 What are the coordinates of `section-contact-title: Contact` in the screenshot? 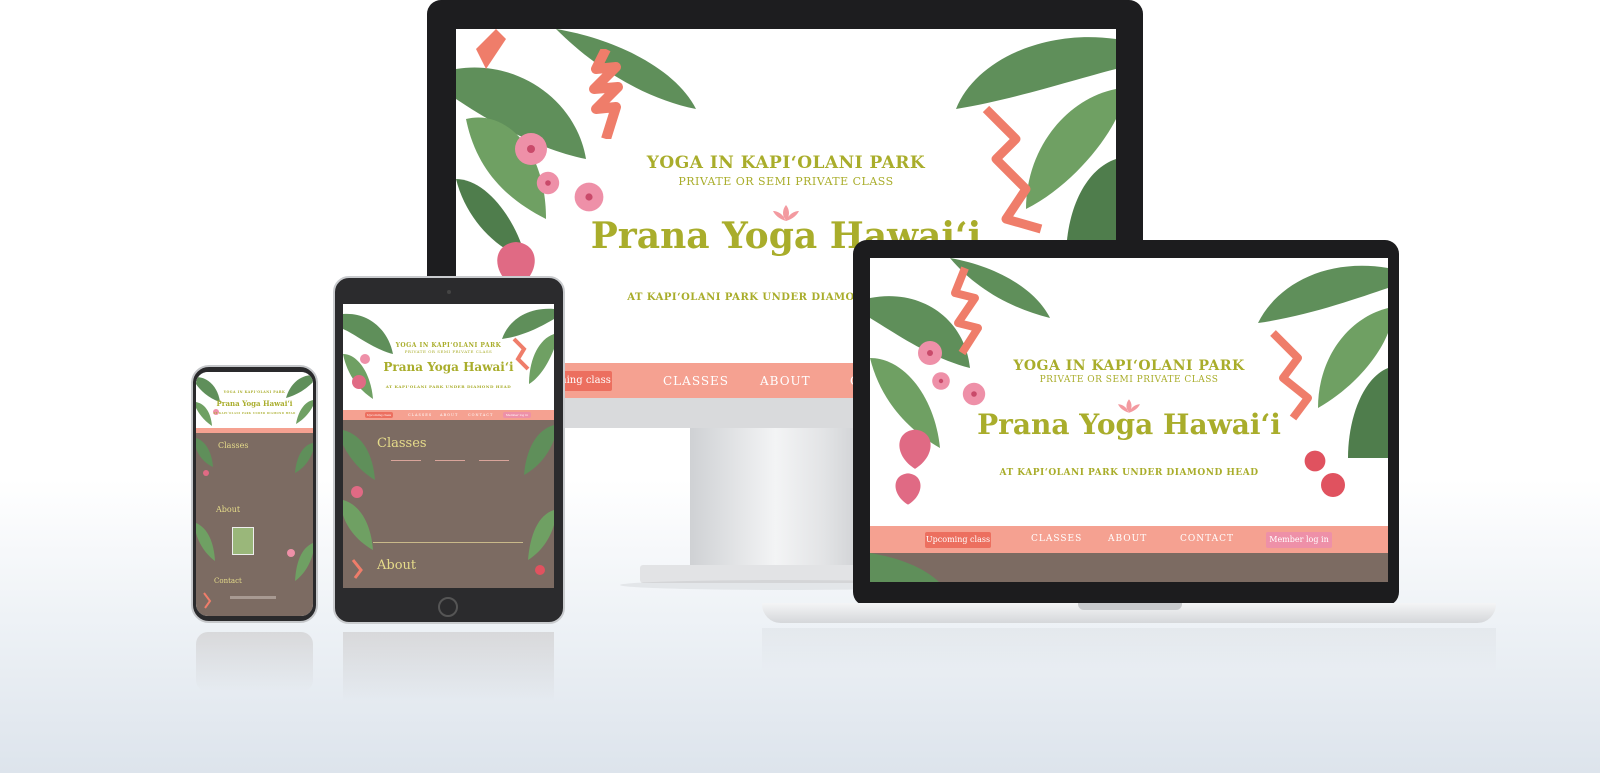 It's located at (228, 581).